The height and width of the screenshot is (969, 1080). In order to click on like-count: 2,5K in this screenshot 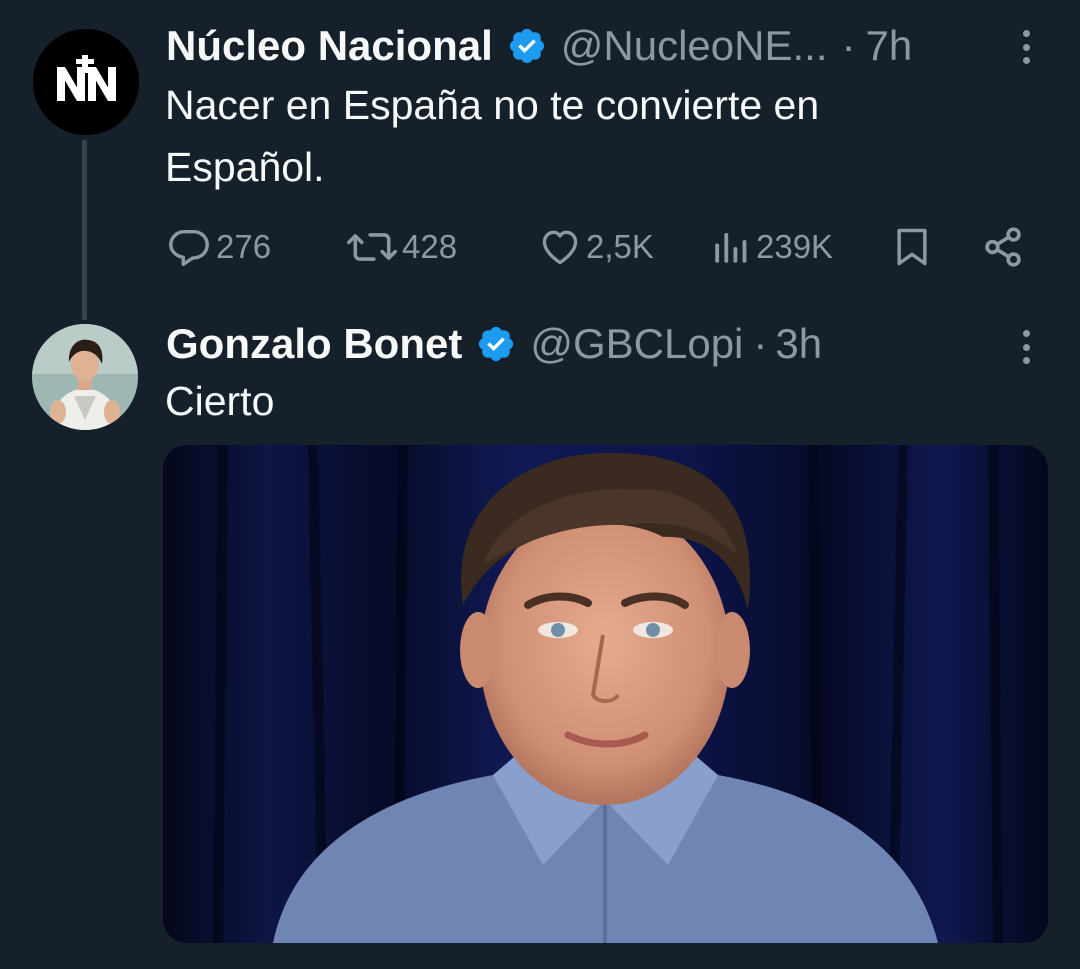, I will do `click(620, 246)`.